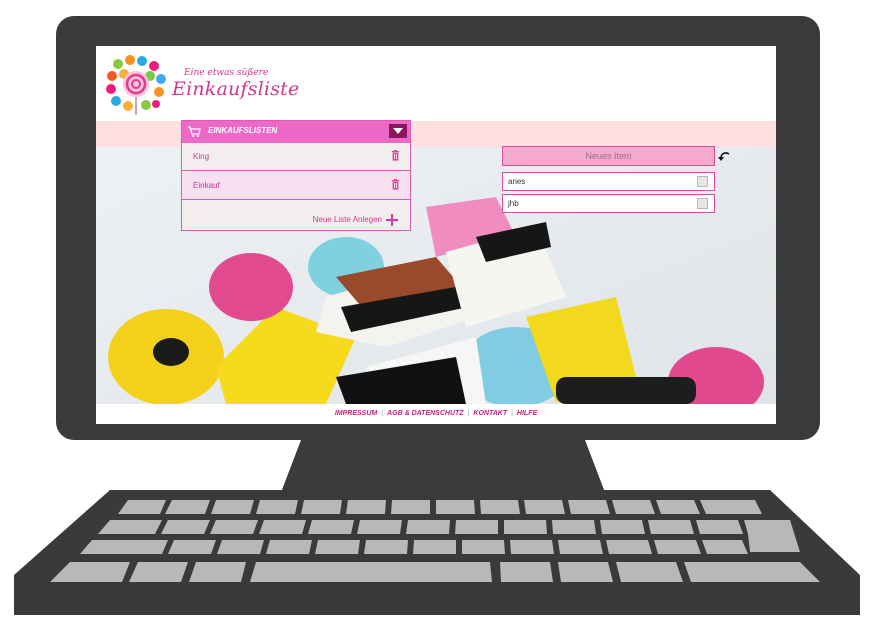 Image resolution: width=874 pixels, height=633 pixels. I want to click on footer-link-agb: AGB & DATENSCHUTZ, so click(425, 413).